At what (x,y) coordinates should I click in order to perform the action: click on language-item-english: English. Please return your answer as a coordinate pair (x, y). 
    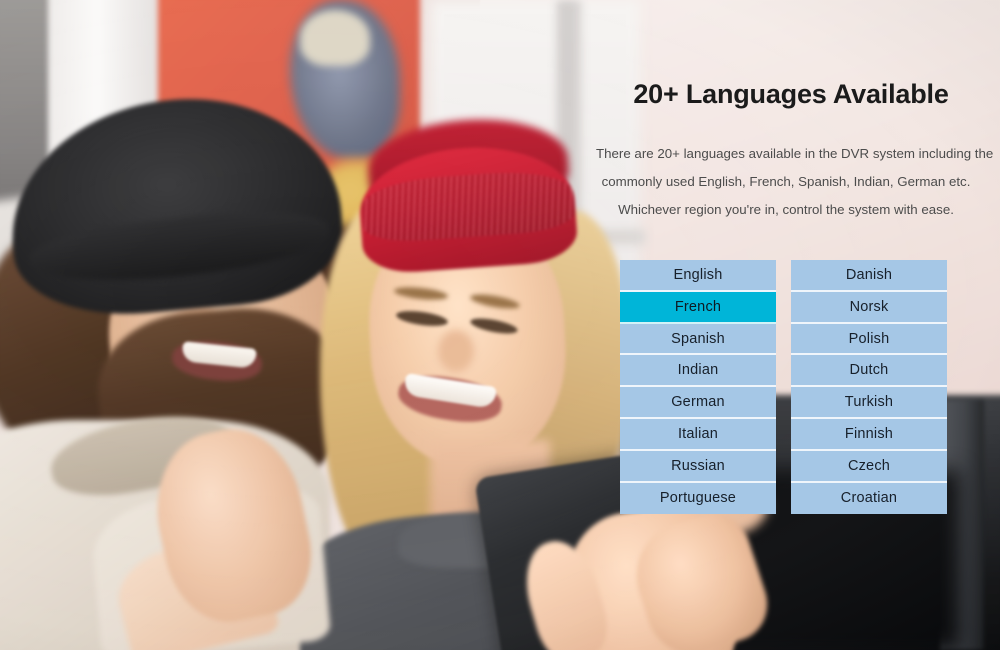
    Looking at the image, I should click on (698, 276).